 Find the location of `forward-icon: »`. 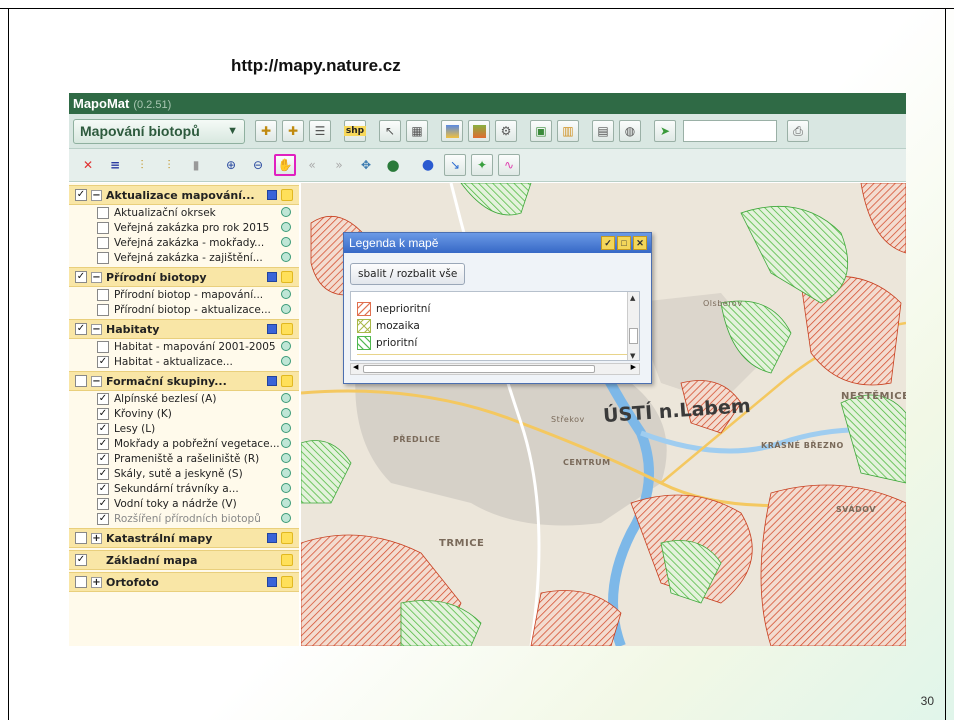

forward-icon: » is located at coordinates (339, 165).